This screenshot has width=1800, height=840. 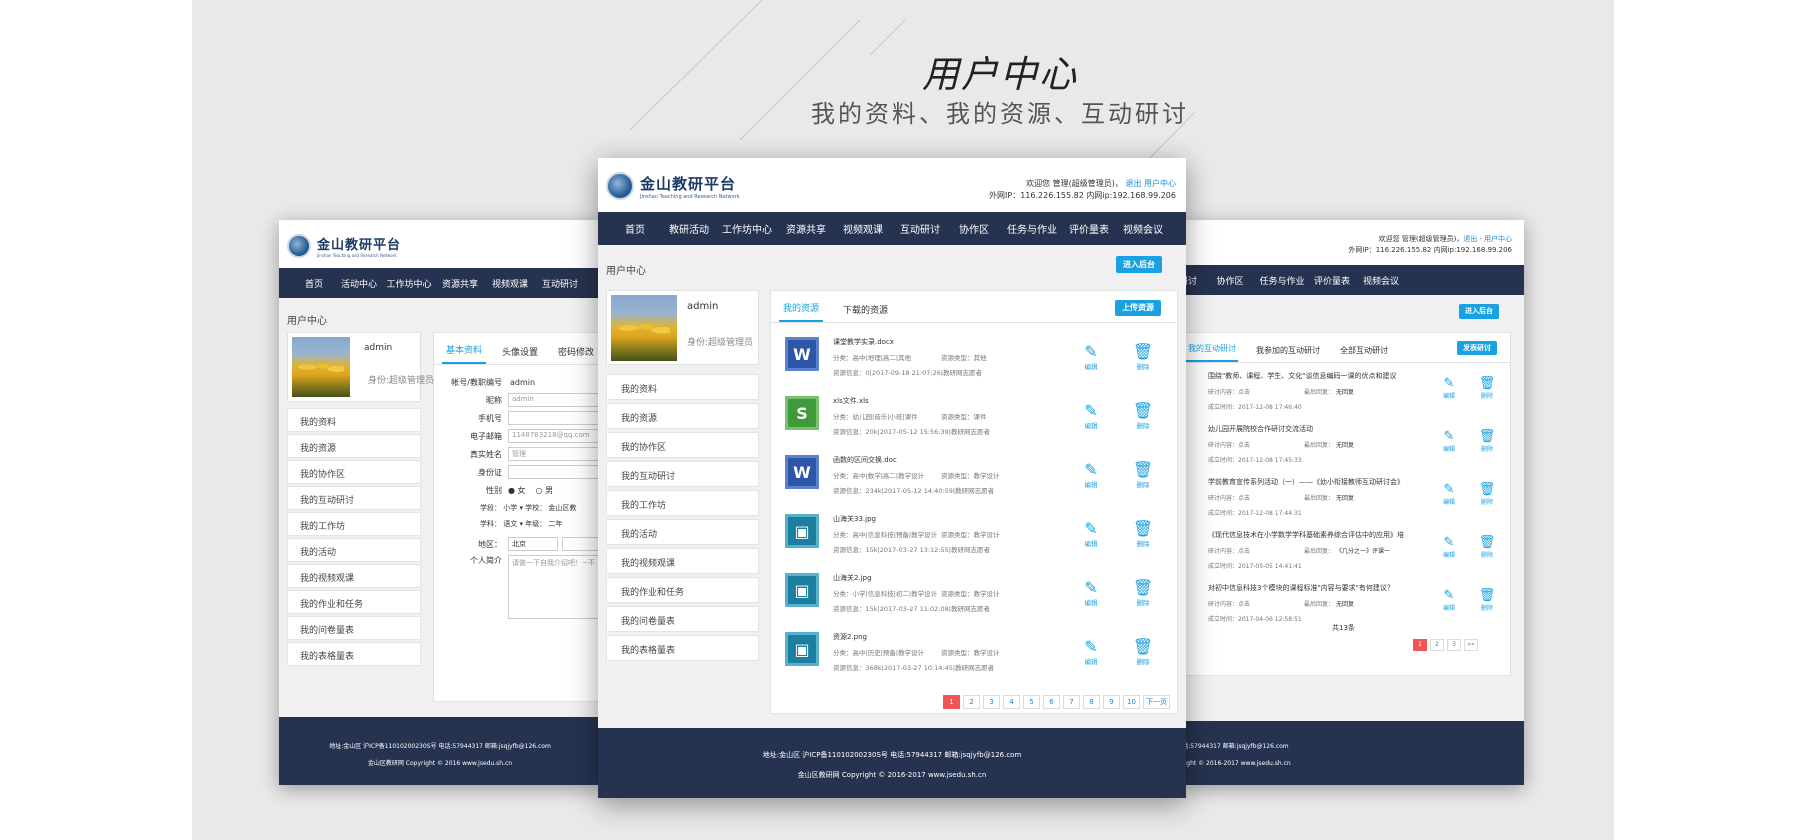 What do you see at coordinates (911, 401) in the screenshot?
I see `resource-title: xls文件.xls` at bounding box center [911, 401].